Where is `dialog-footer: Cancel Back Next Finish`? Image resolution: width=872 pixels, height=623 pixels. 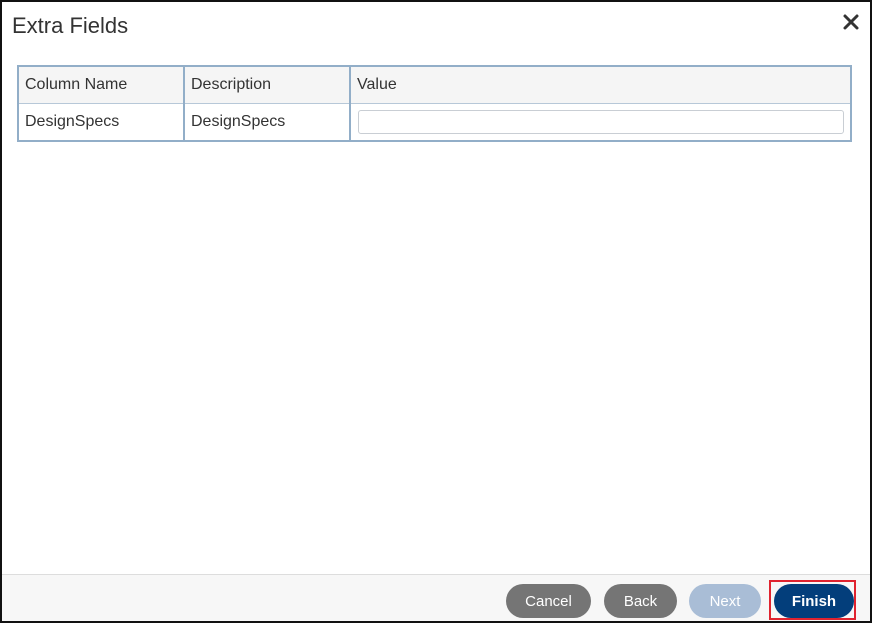
dialog-footer: Cancel Back Next Finish is located at coordinates (436, 597).